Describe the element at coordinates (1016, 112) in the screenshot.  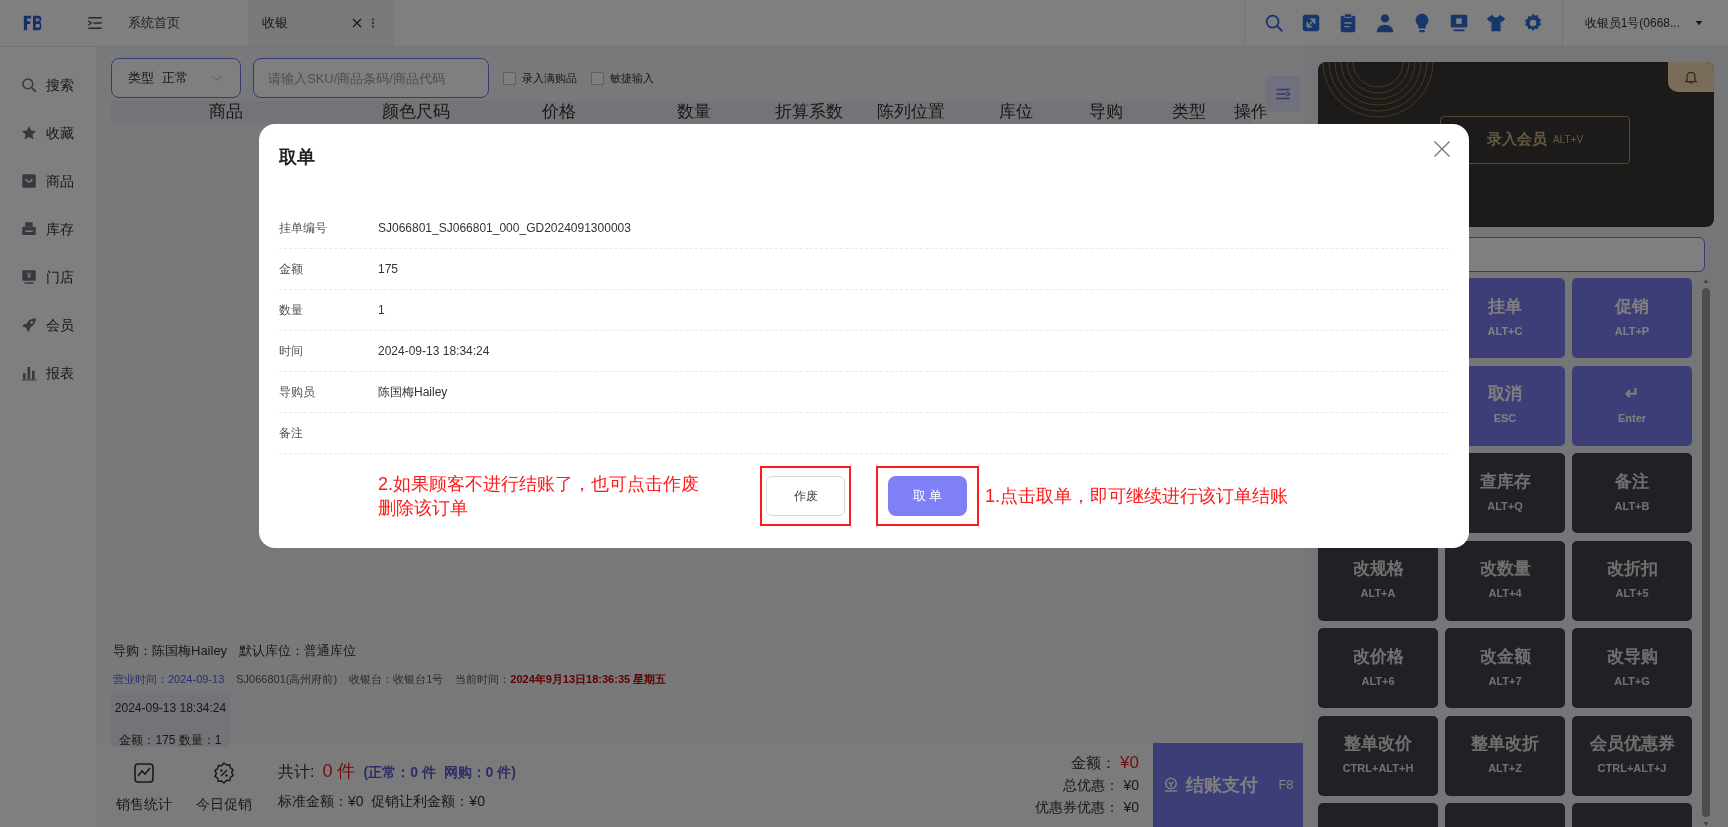
I see `column-header: 库位` at that location.